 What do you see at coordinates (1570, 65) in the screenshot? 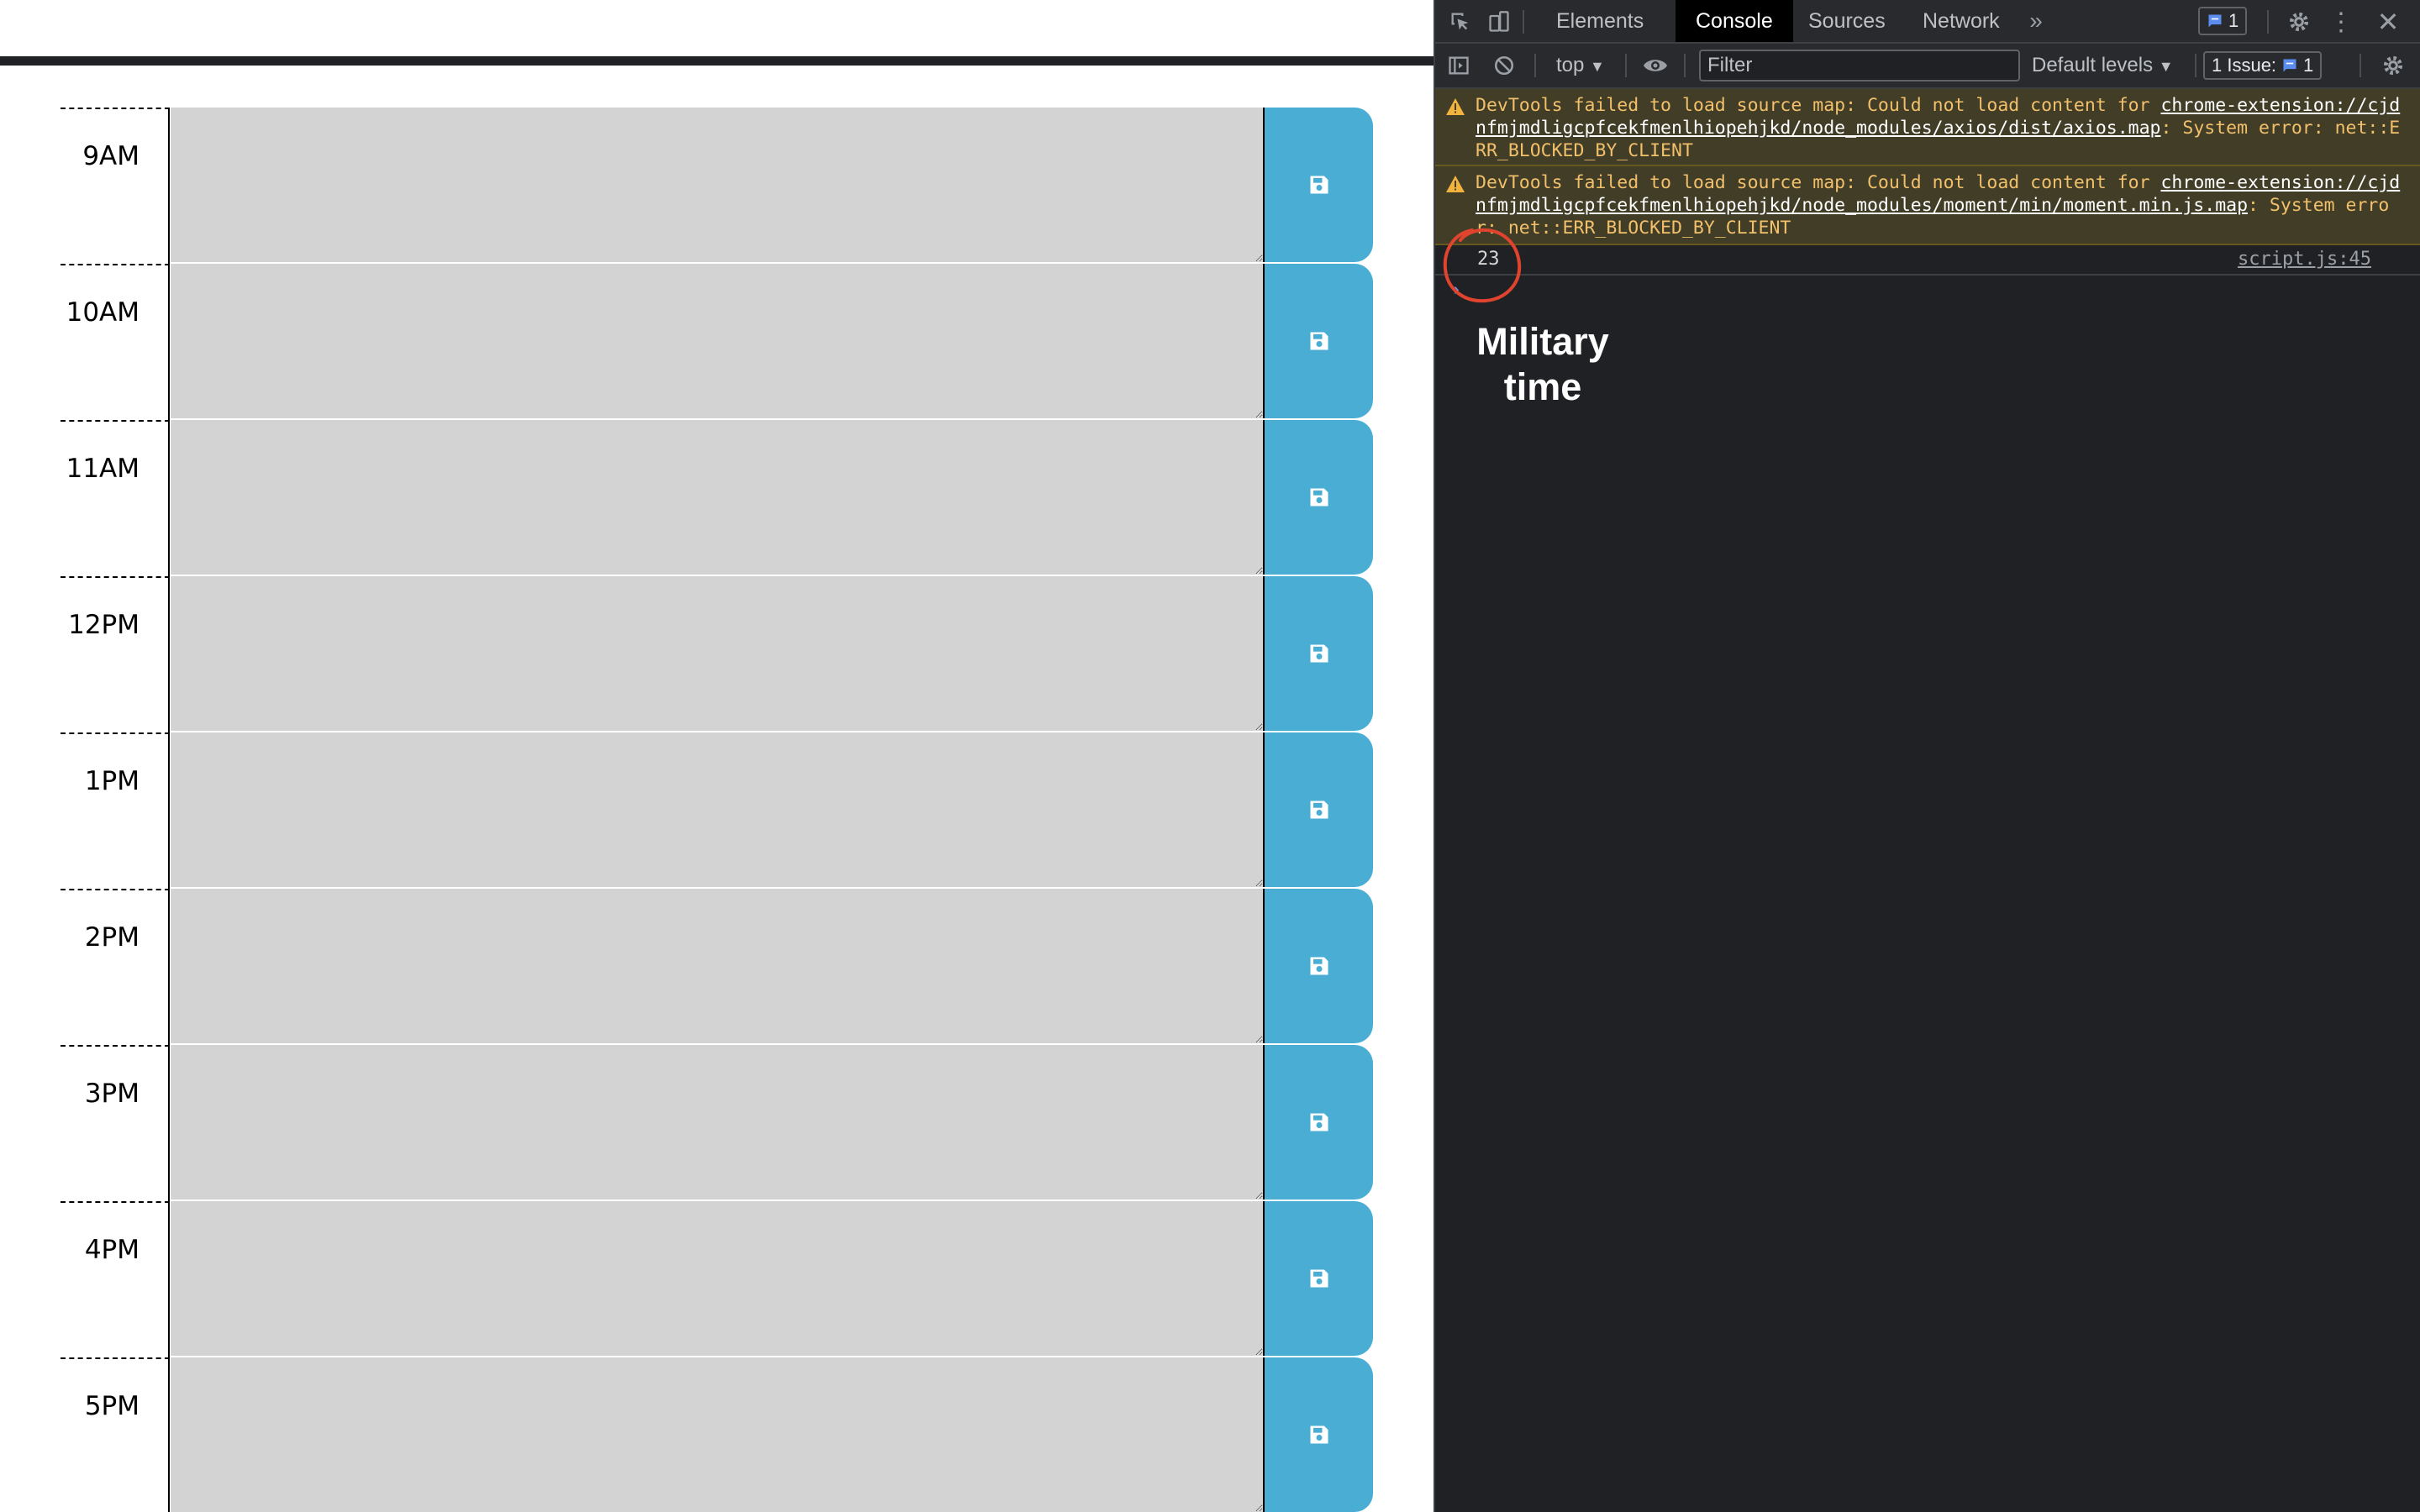
I see `context-label: top` at bounding box center [1570, 65].